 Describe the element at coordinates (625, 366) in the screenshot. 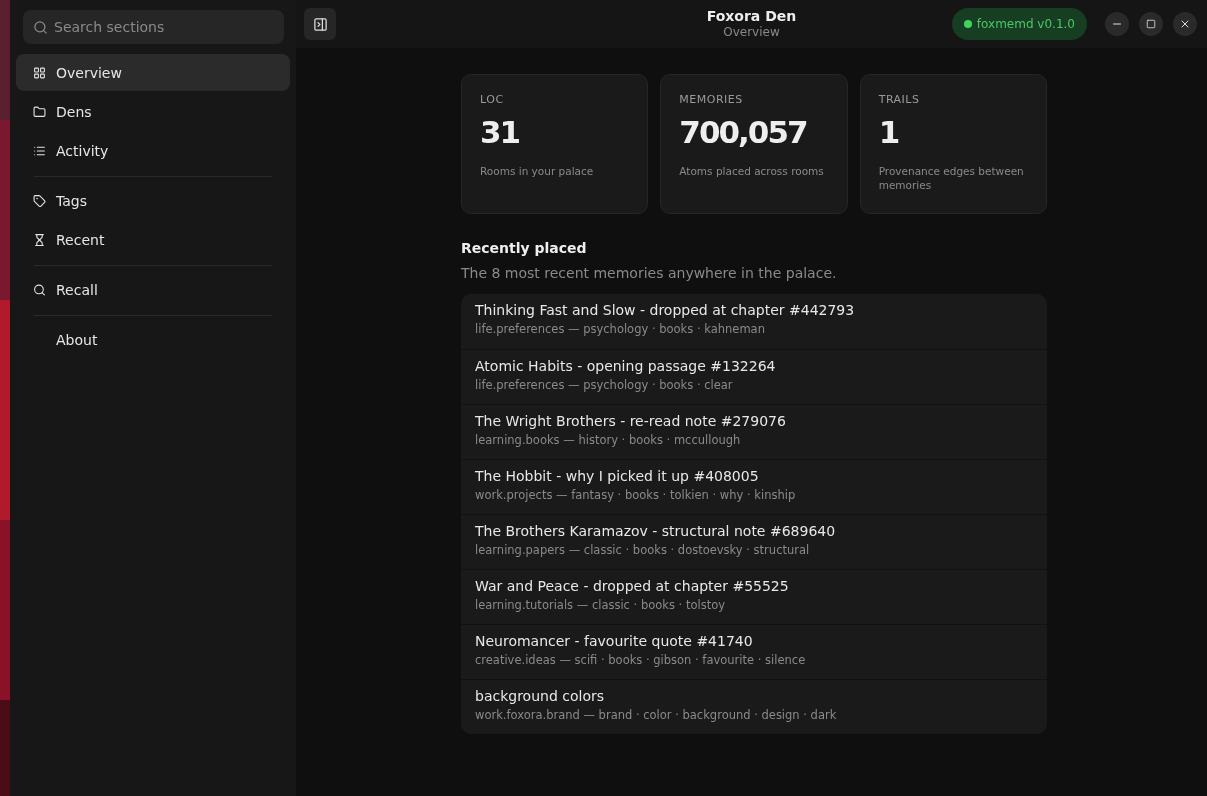

I see `memory-title: Atomic Habits - opening passage #132264` at that location.